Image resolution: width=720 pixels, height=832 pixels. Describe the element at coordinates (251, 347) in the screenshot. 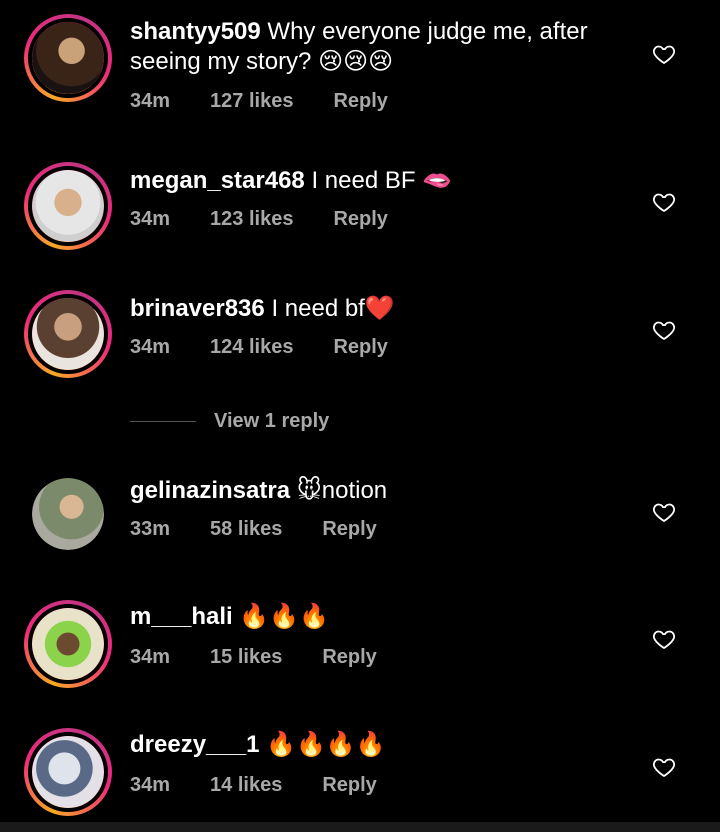

I see `comment-likes: 124 likes` at that location.